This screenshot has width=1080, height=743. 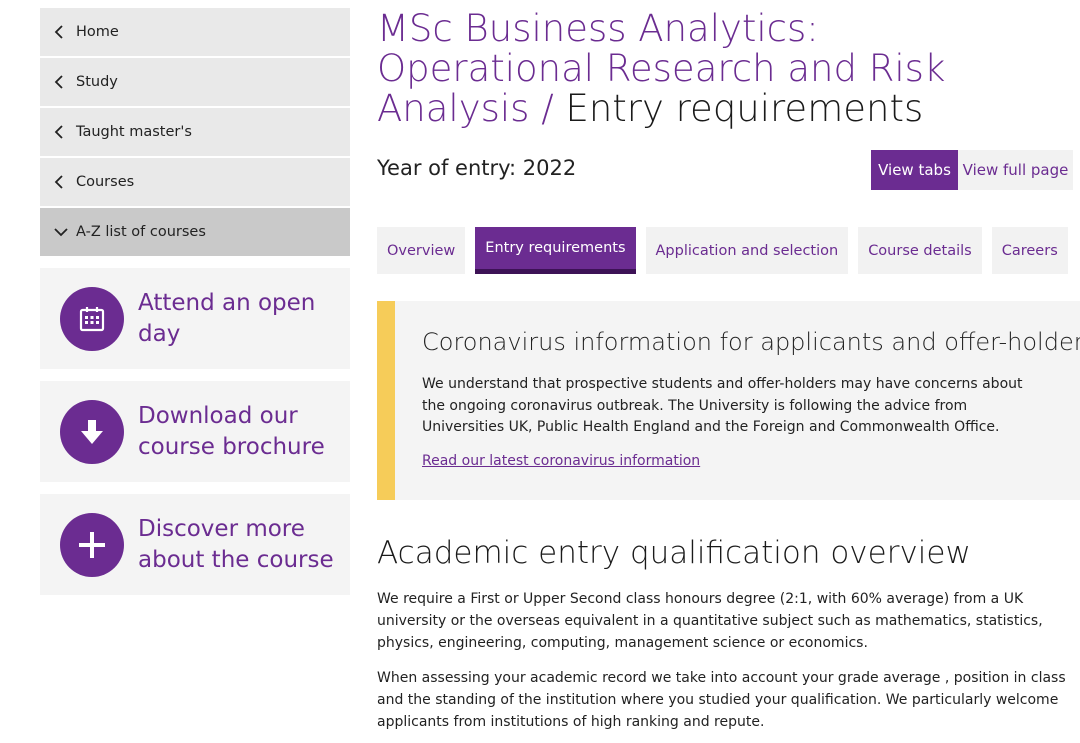 I want to click on nav-item-taught-masters: Taught master's, so click(x=195, y=132).